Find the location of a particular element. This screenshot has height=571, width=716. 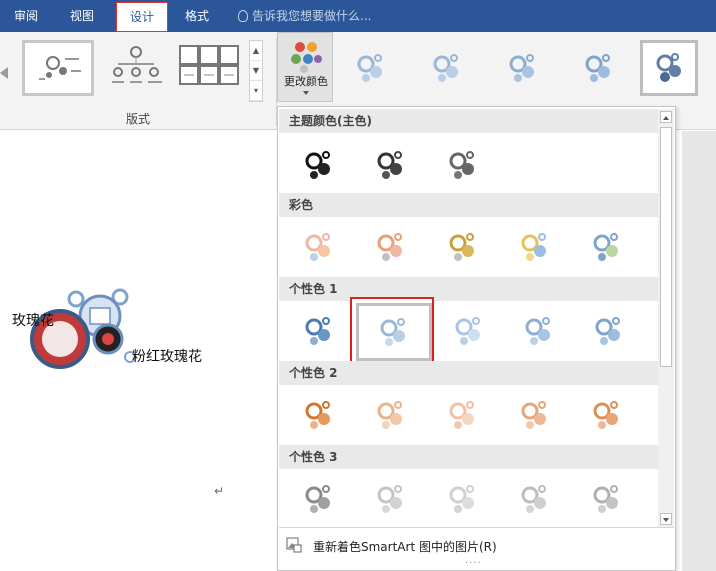

group-label-layouts: 版式 is located at coordinates (137, 119).